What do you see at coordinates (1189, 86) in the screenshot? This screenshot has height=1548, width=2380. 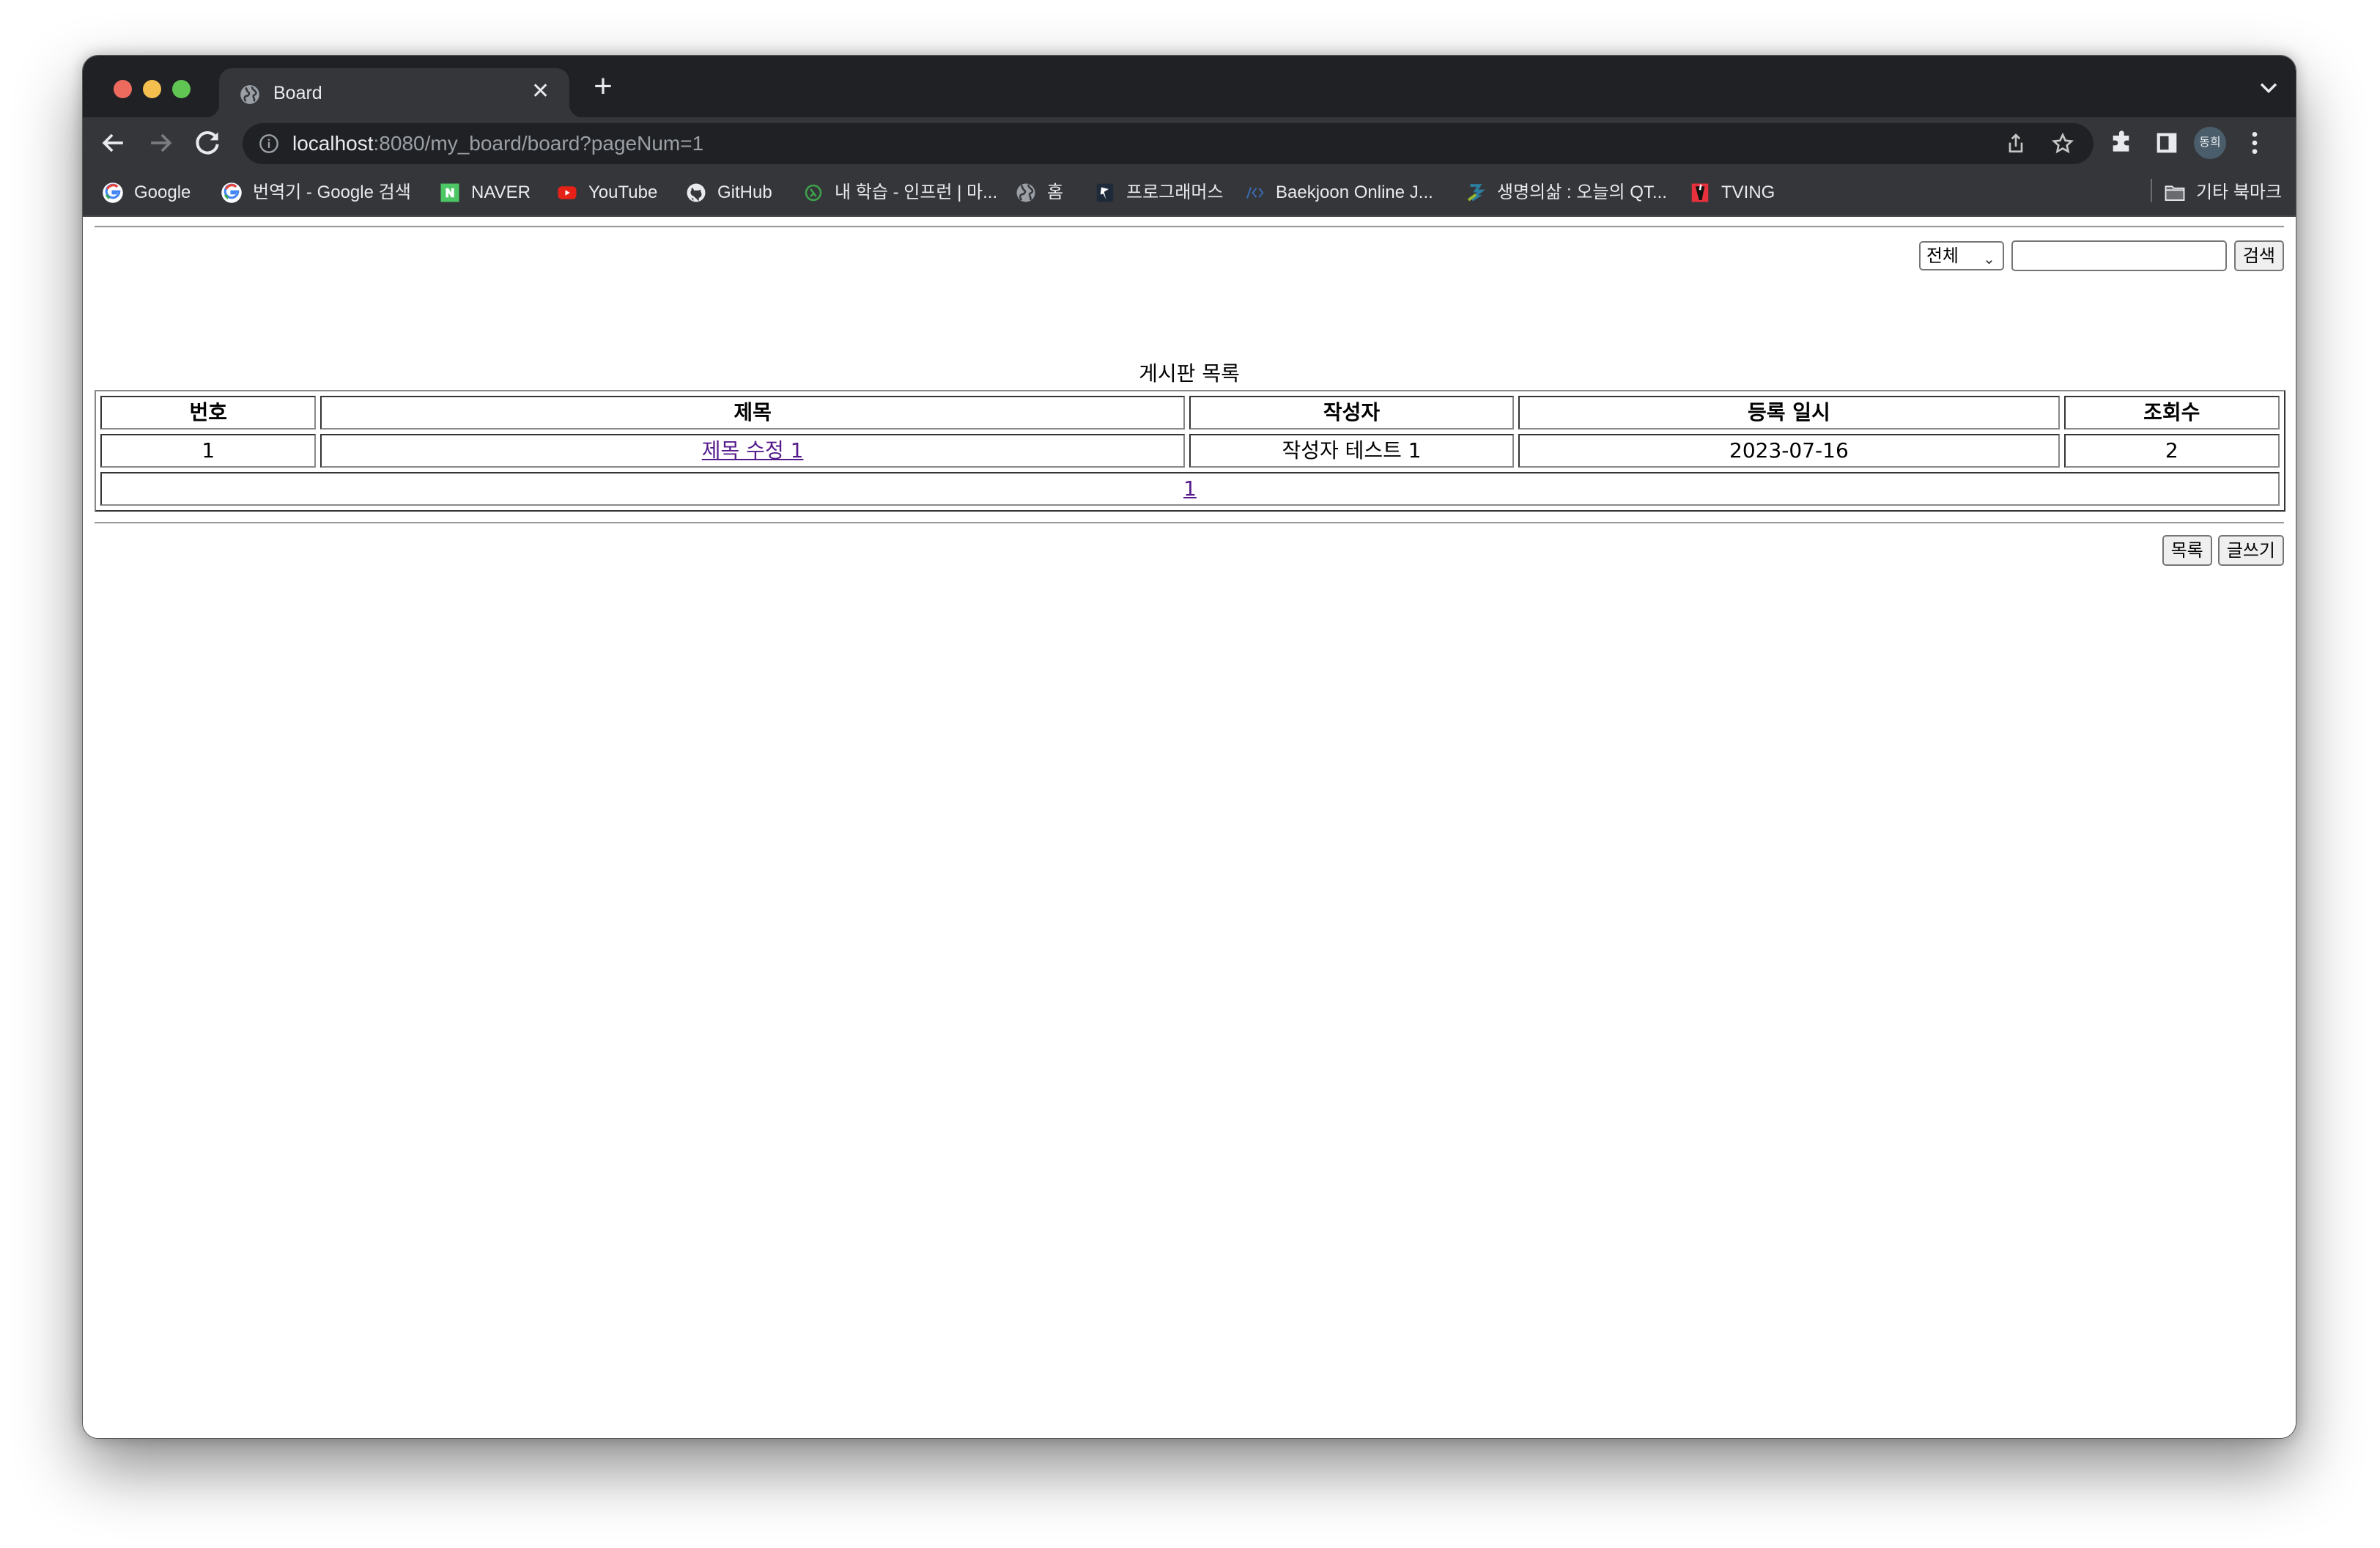 I see `tab-strip: Board ✕ +` at bounding box center [1189, 86].